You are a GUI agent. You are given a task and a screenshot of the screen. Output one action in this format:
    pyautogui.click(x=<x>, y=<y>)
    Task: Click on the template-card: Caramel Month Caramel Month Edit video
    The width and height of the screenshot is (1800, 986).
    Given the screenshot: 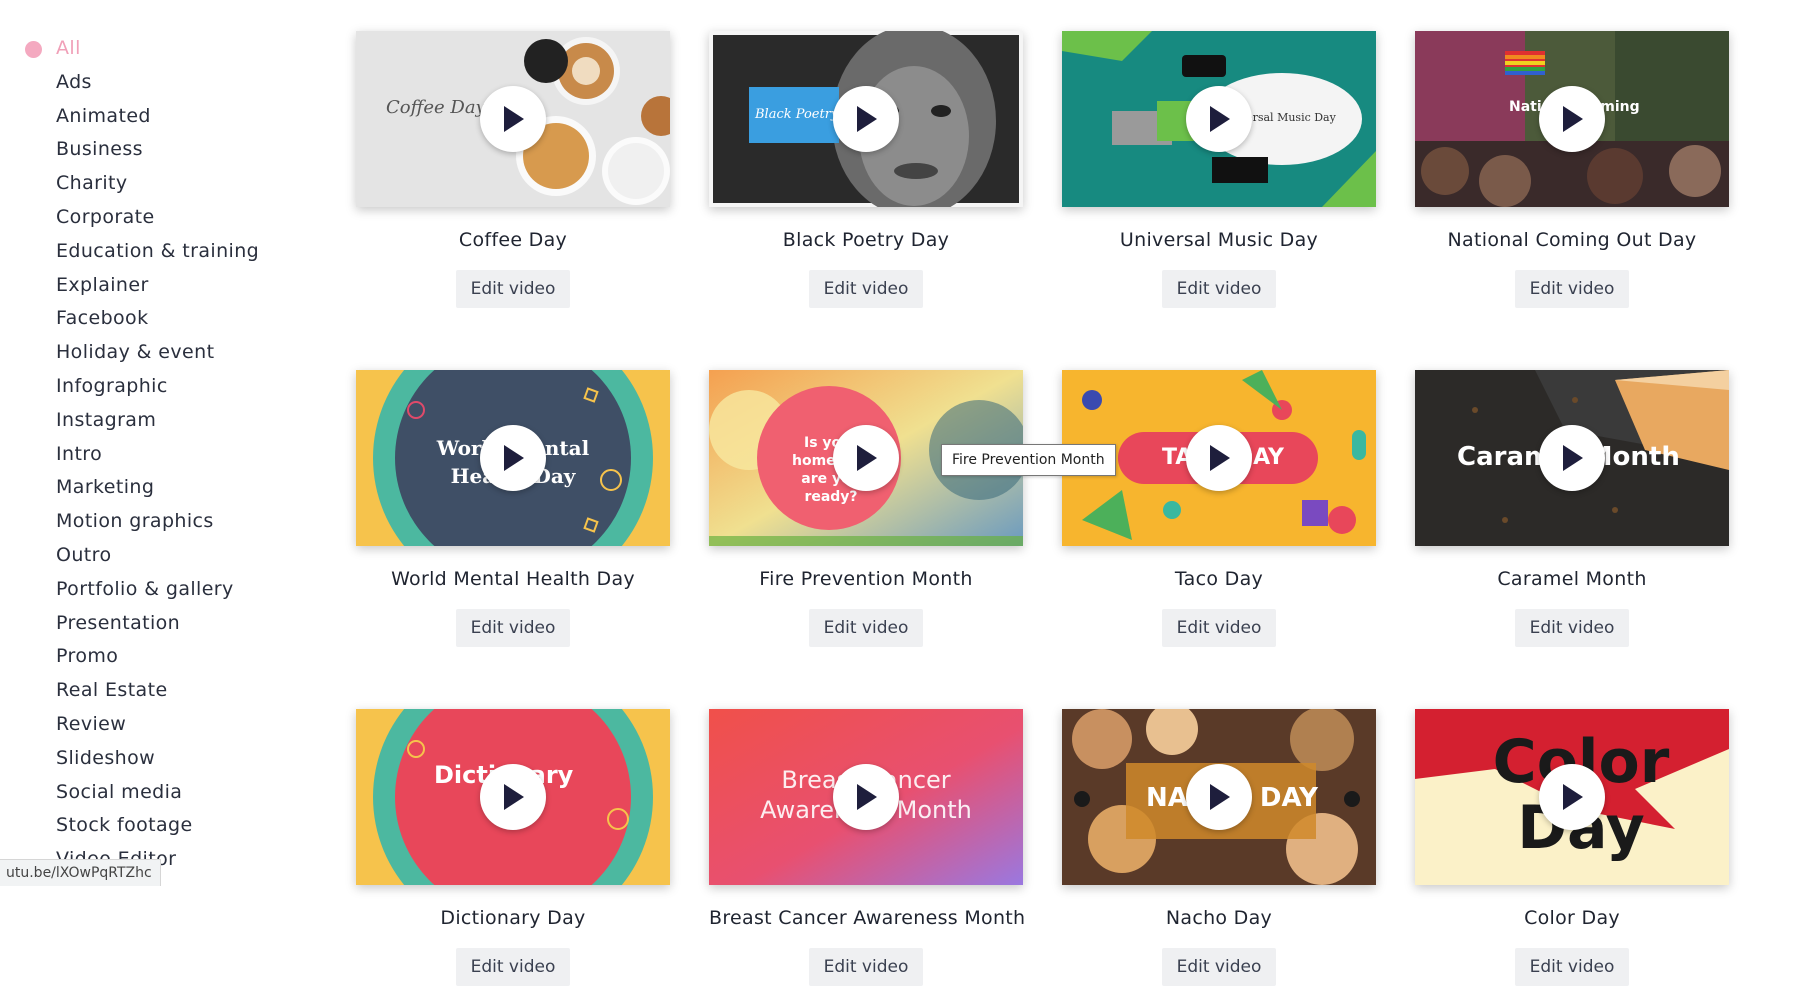 What is the action you would take?
    pyautogui.click(x=1572, y=508)
    